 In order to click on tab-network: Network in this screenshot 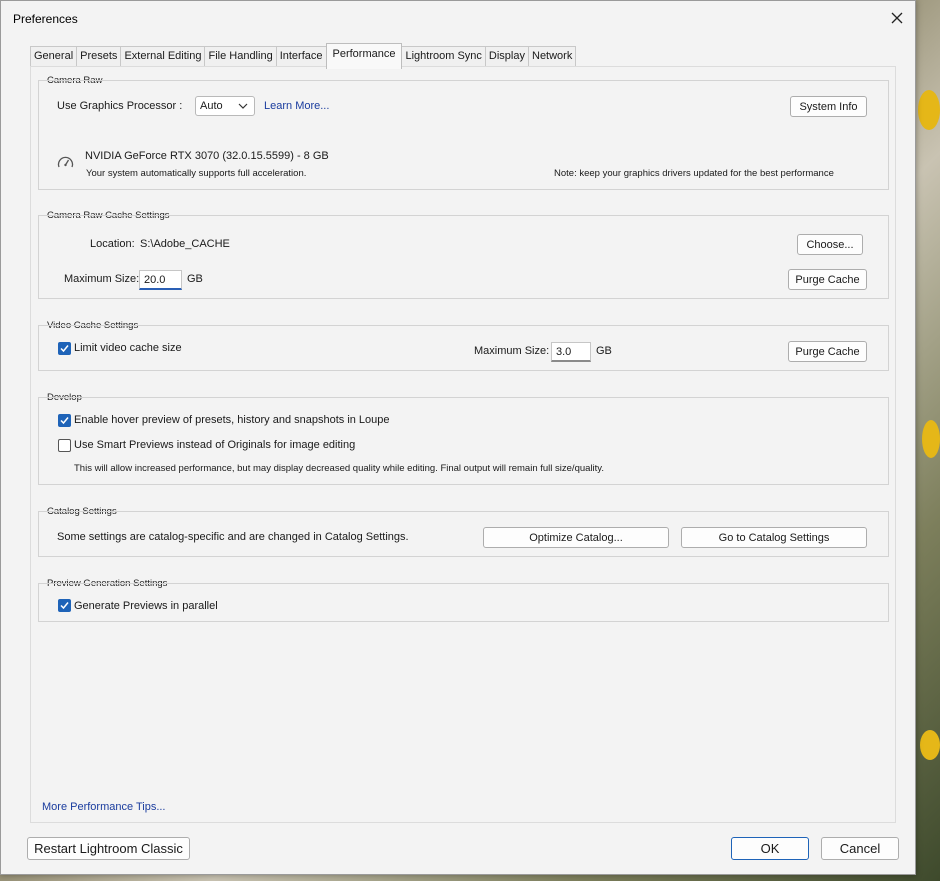, I will do `click(552, 56)`.